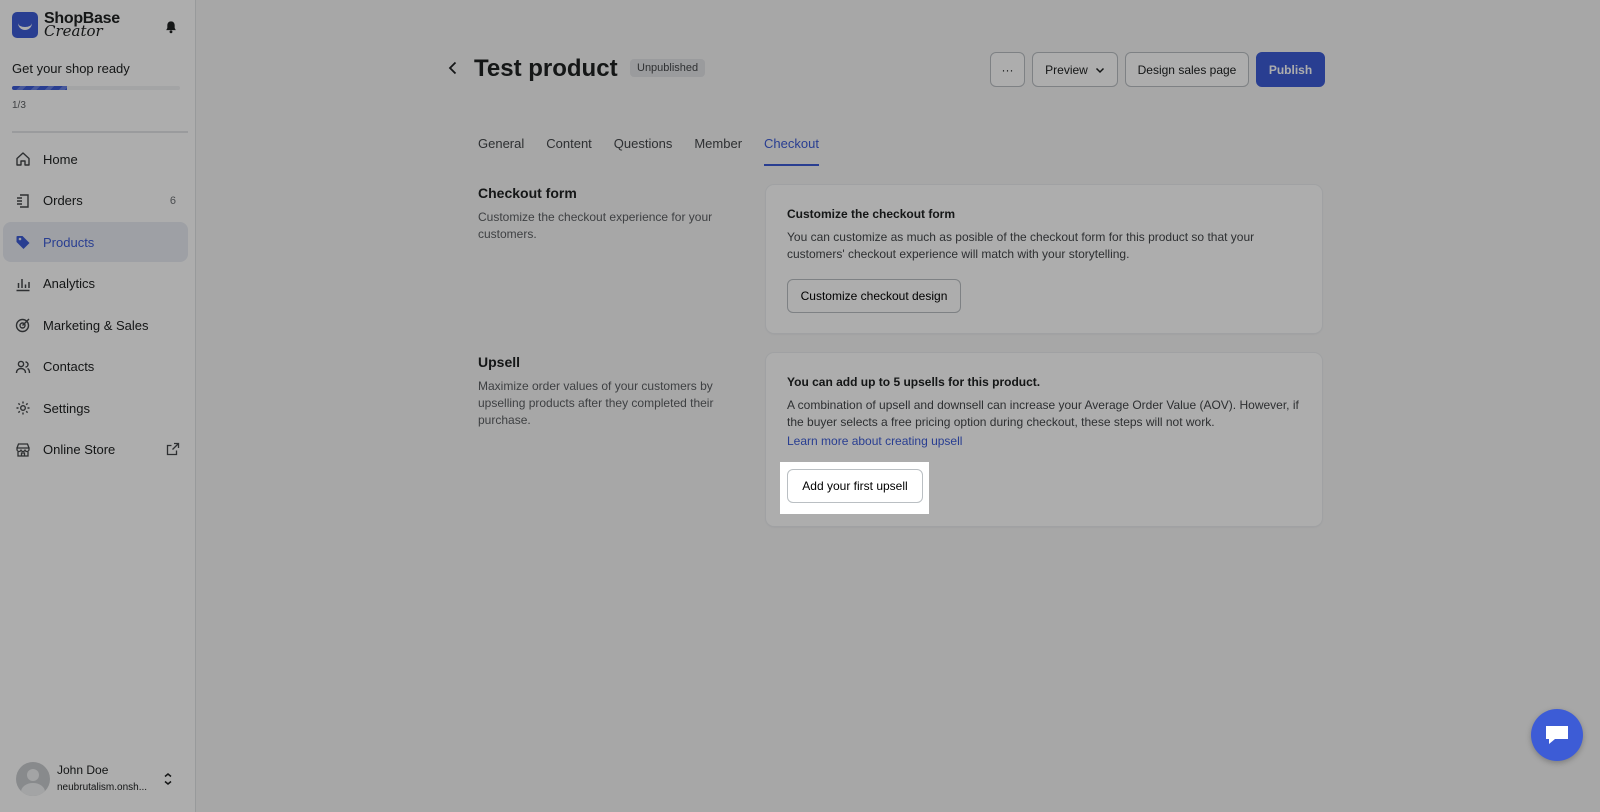 Image resolution: width=1600 pixels, height=812 pixels. I want to click on sidebar-item-online-store: Online Store, so click(95, 450).